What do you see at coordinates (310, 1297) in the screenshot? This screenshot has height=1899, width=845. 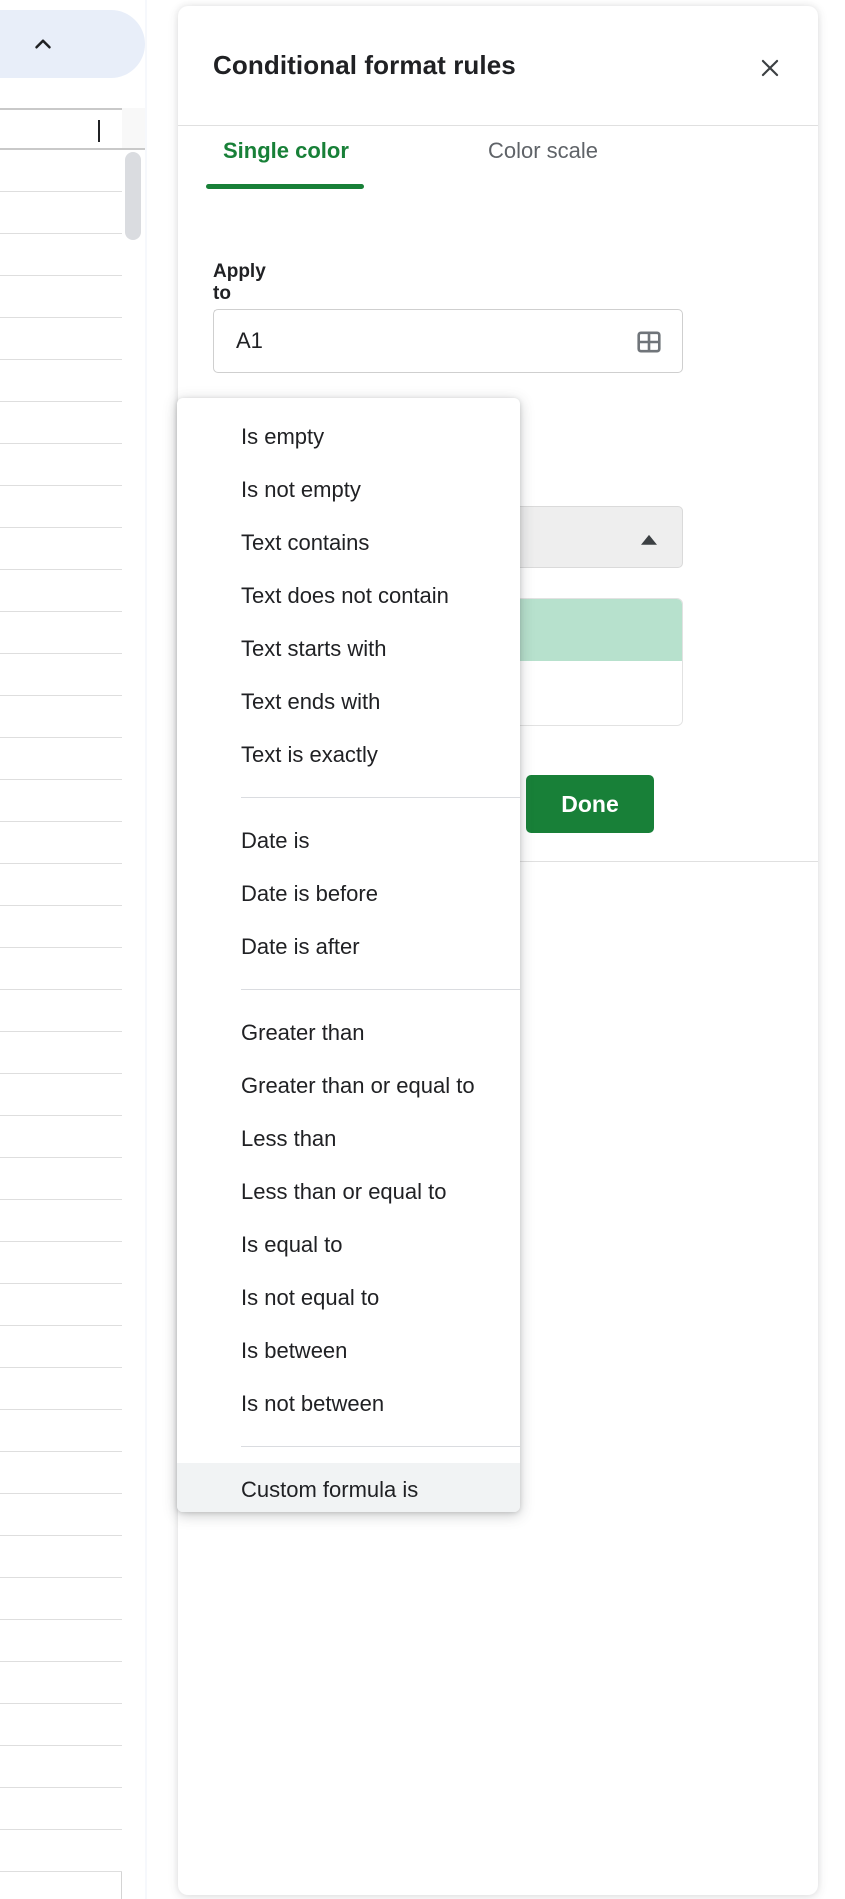 I see `menu-item-label: Is not equal to` at bounding box center [310, 1297].